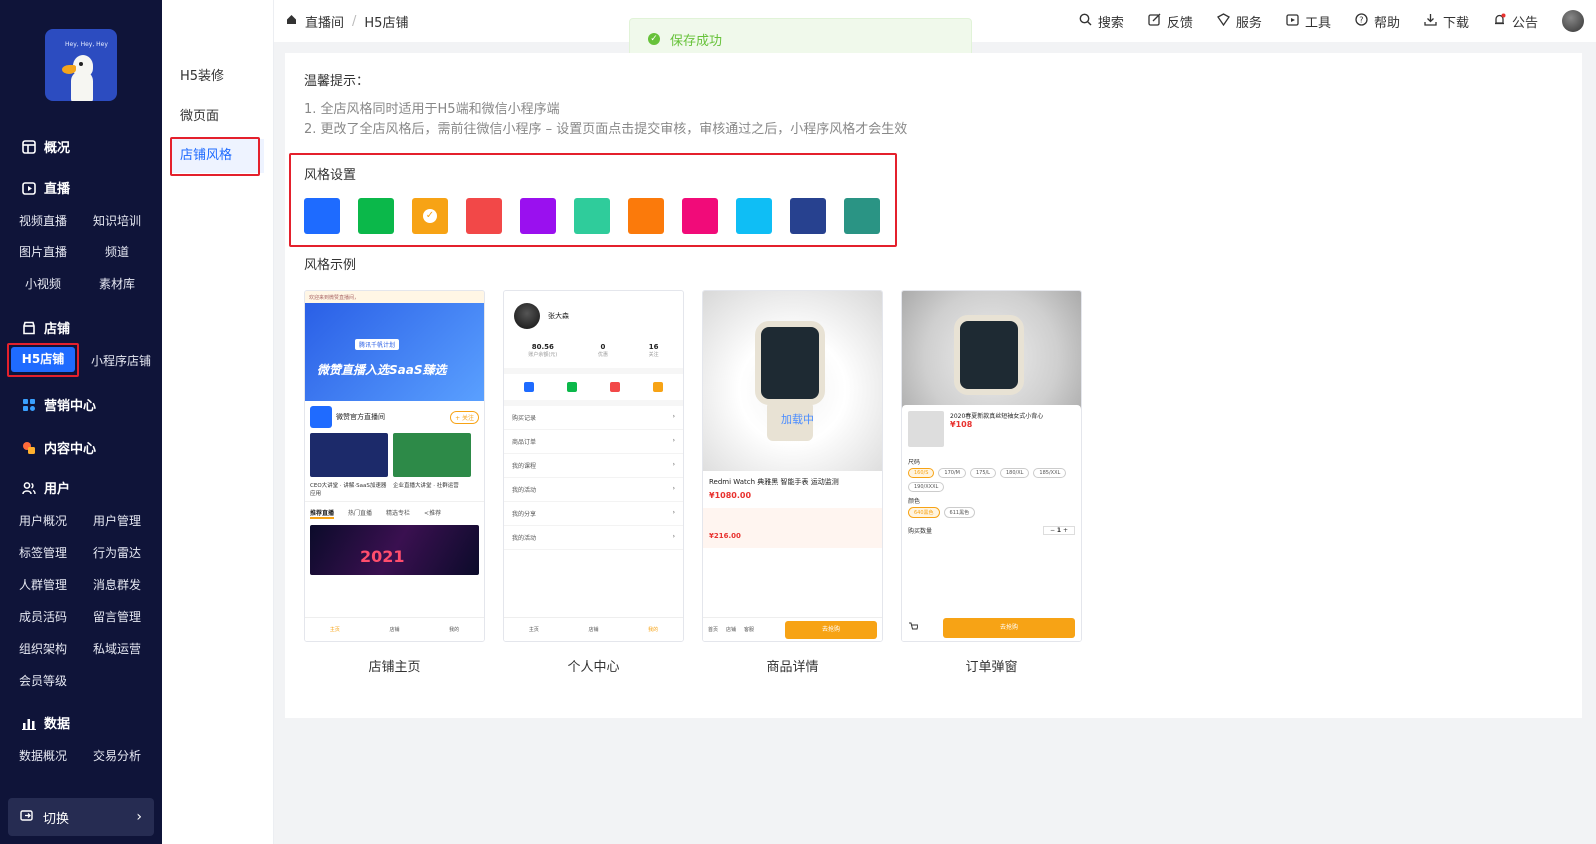  I want to click on feedback-action: 反馈, so click(1170, 21).